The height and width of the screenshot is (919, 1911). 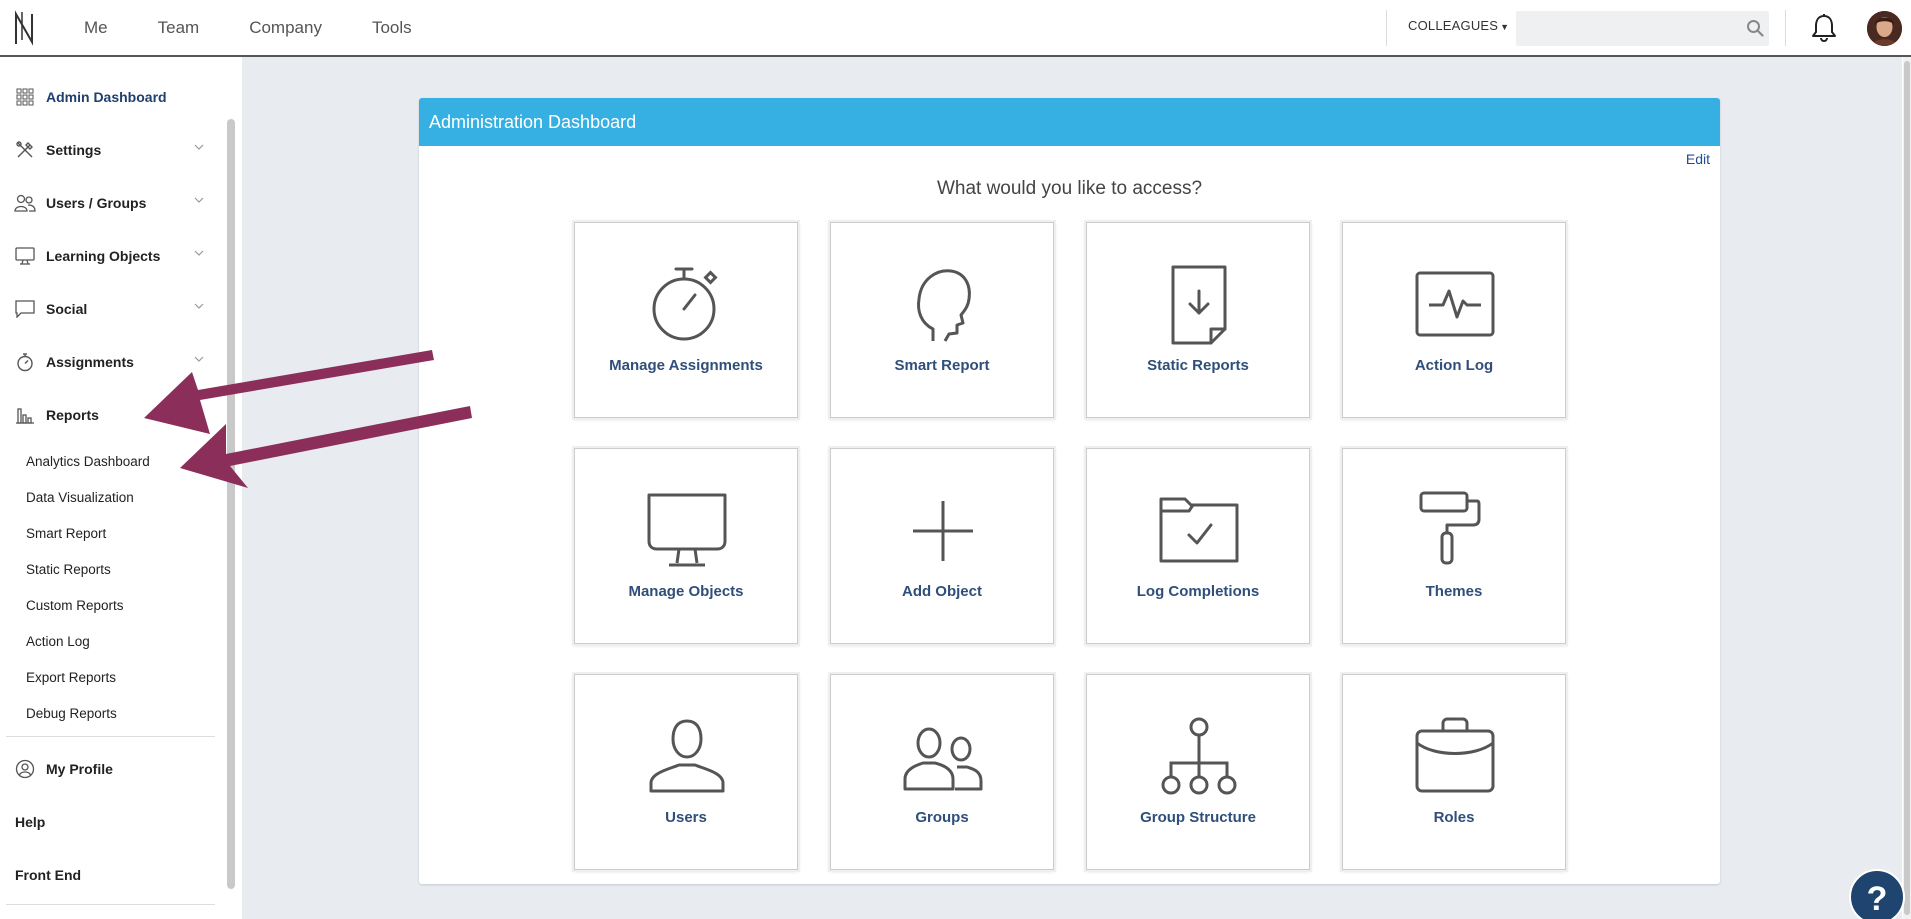 What do you see at coordinates (1884, 28) in the screenshot?
I see `avatar` at bounding box center [1884, 28].